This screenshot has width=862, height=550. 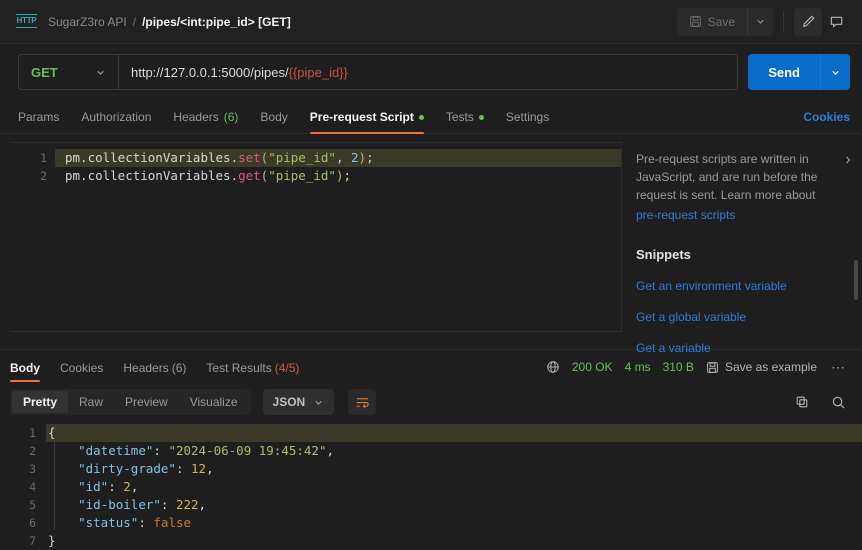 I want to click on format-tab-preview: Preview, so click(x=146, y=402).